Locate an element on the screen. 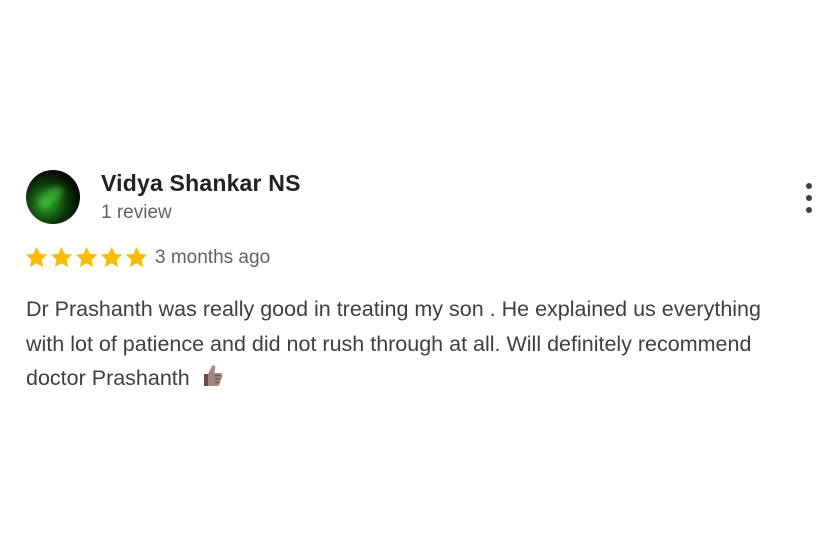 This screenshot has width=840, height=560. avatar is located at coordinates (53, 197).